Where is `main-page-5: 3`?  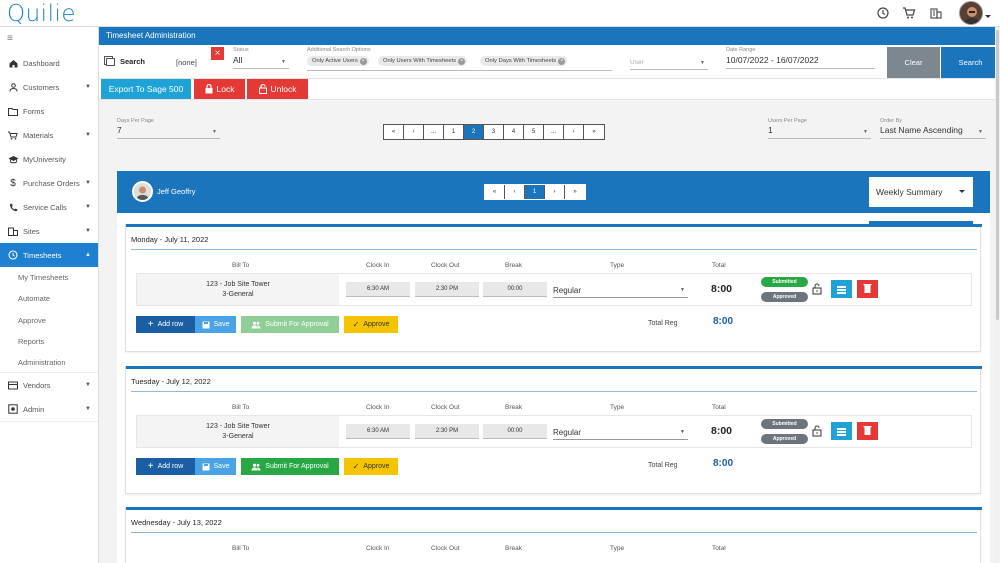
main-page-5: 3 is located at coordinates (494, 132).